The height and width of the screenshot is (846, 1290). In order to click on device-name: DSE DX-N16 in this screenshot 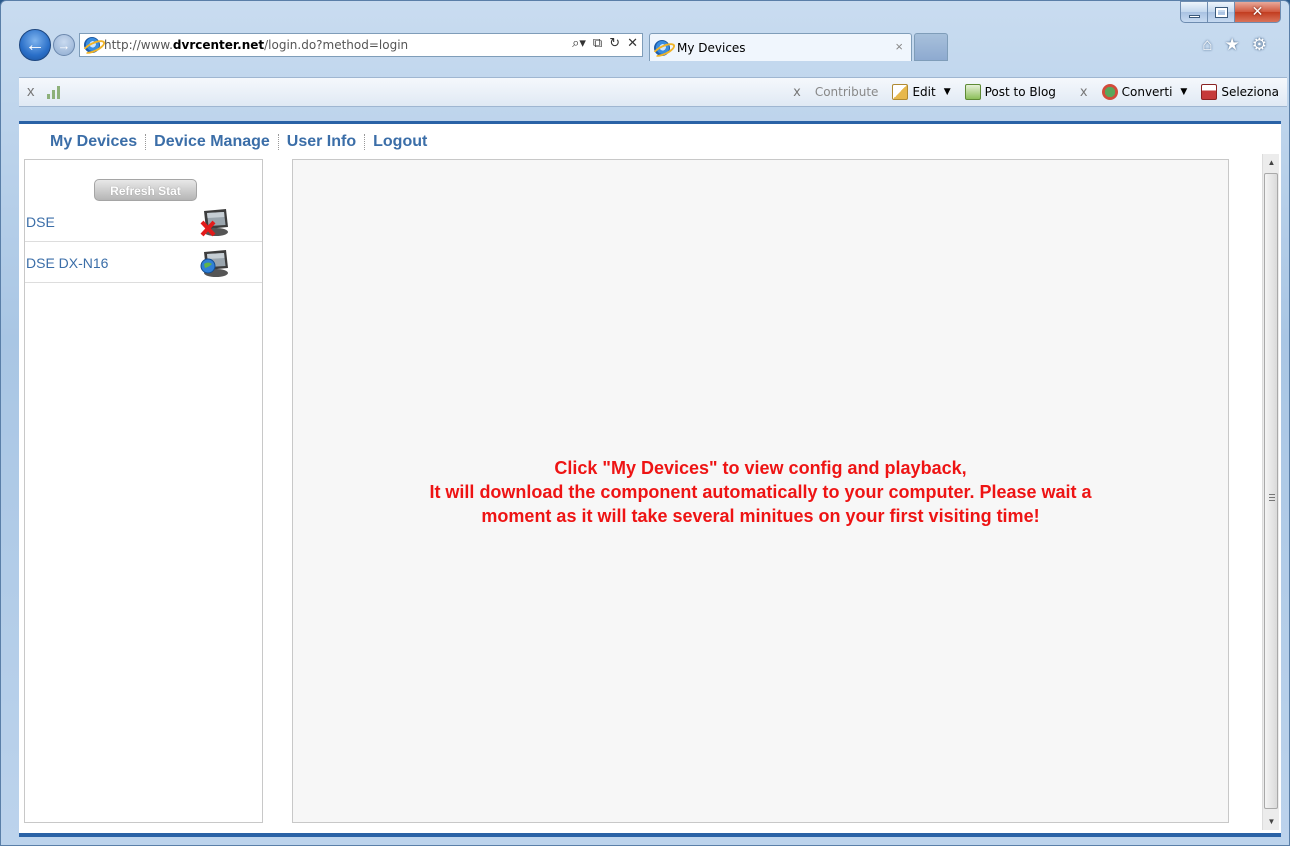, I will do `click(67, 263)`.